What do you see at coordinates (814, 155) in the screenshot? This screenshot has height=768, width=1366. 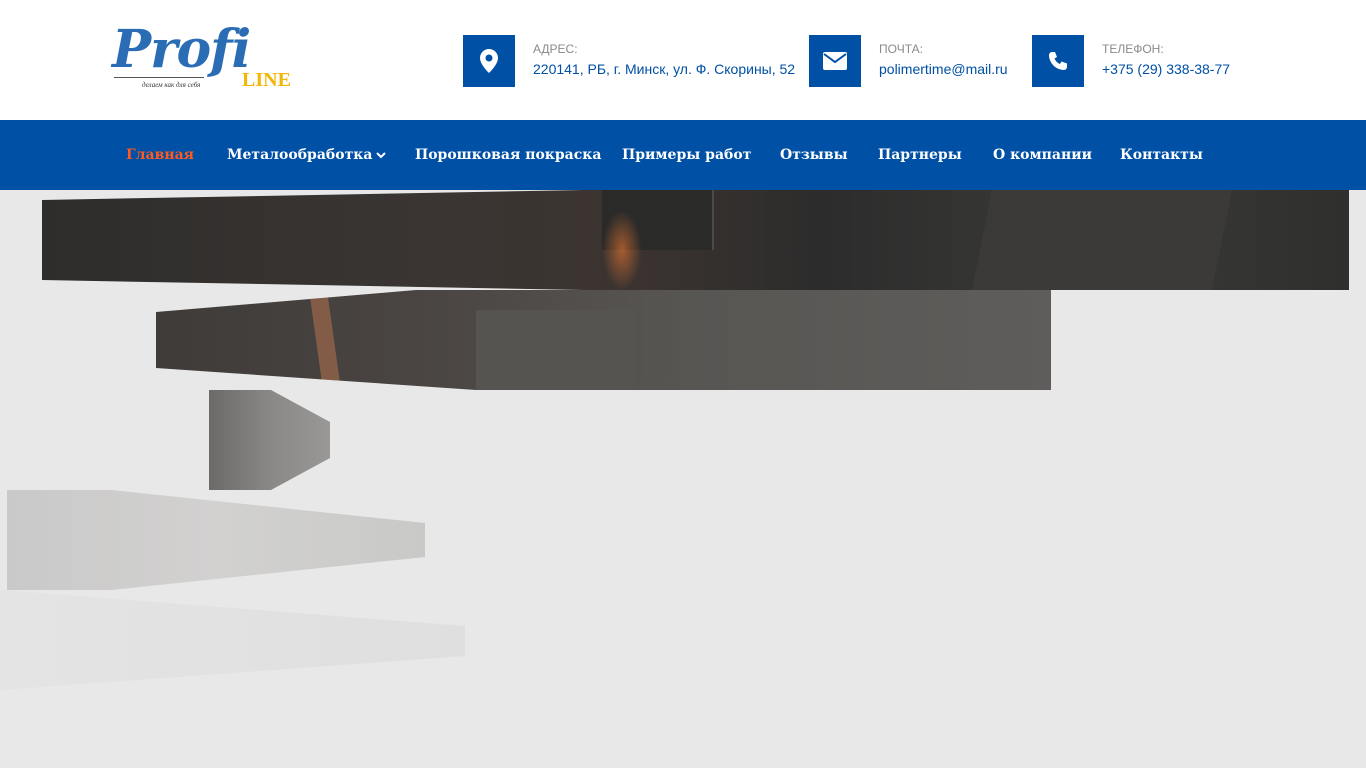 I see `nav-item-reviews: Отзывы` at bounding box center [814, 155].